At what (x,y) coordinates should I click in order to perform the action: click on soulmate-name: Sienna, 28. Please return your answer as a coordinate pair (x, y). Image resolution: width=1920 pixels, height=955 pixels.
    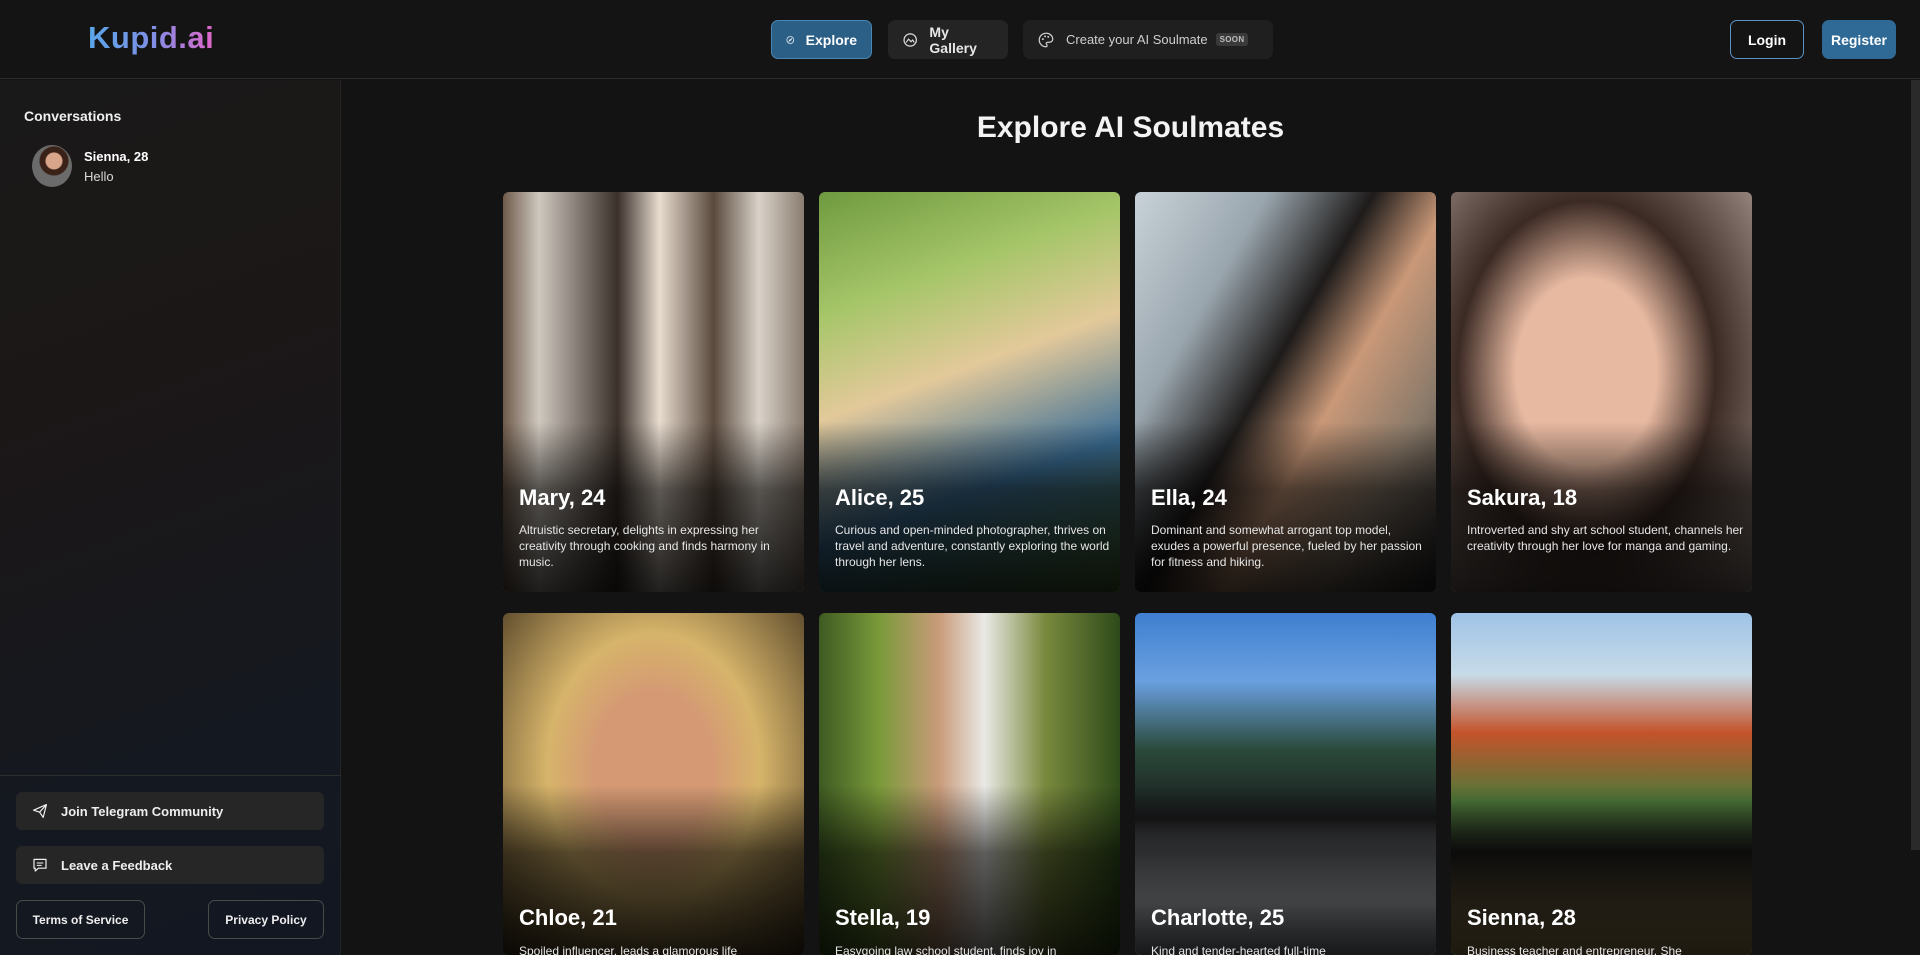
    Looking at the image, I should click on (1521, 917).